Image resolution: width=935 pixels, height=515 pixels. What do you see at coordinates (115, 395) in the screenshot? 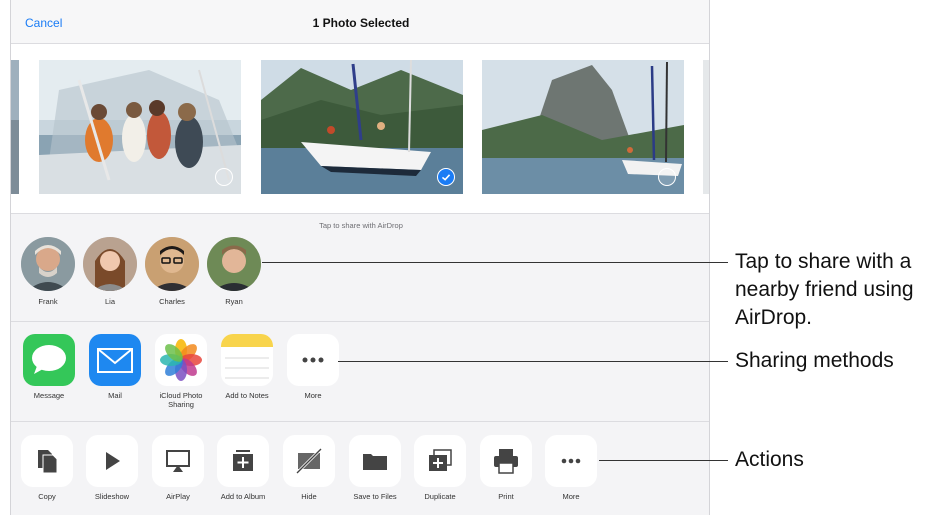
I see `share-app-label: Mail` at bounding box center [115, 395].